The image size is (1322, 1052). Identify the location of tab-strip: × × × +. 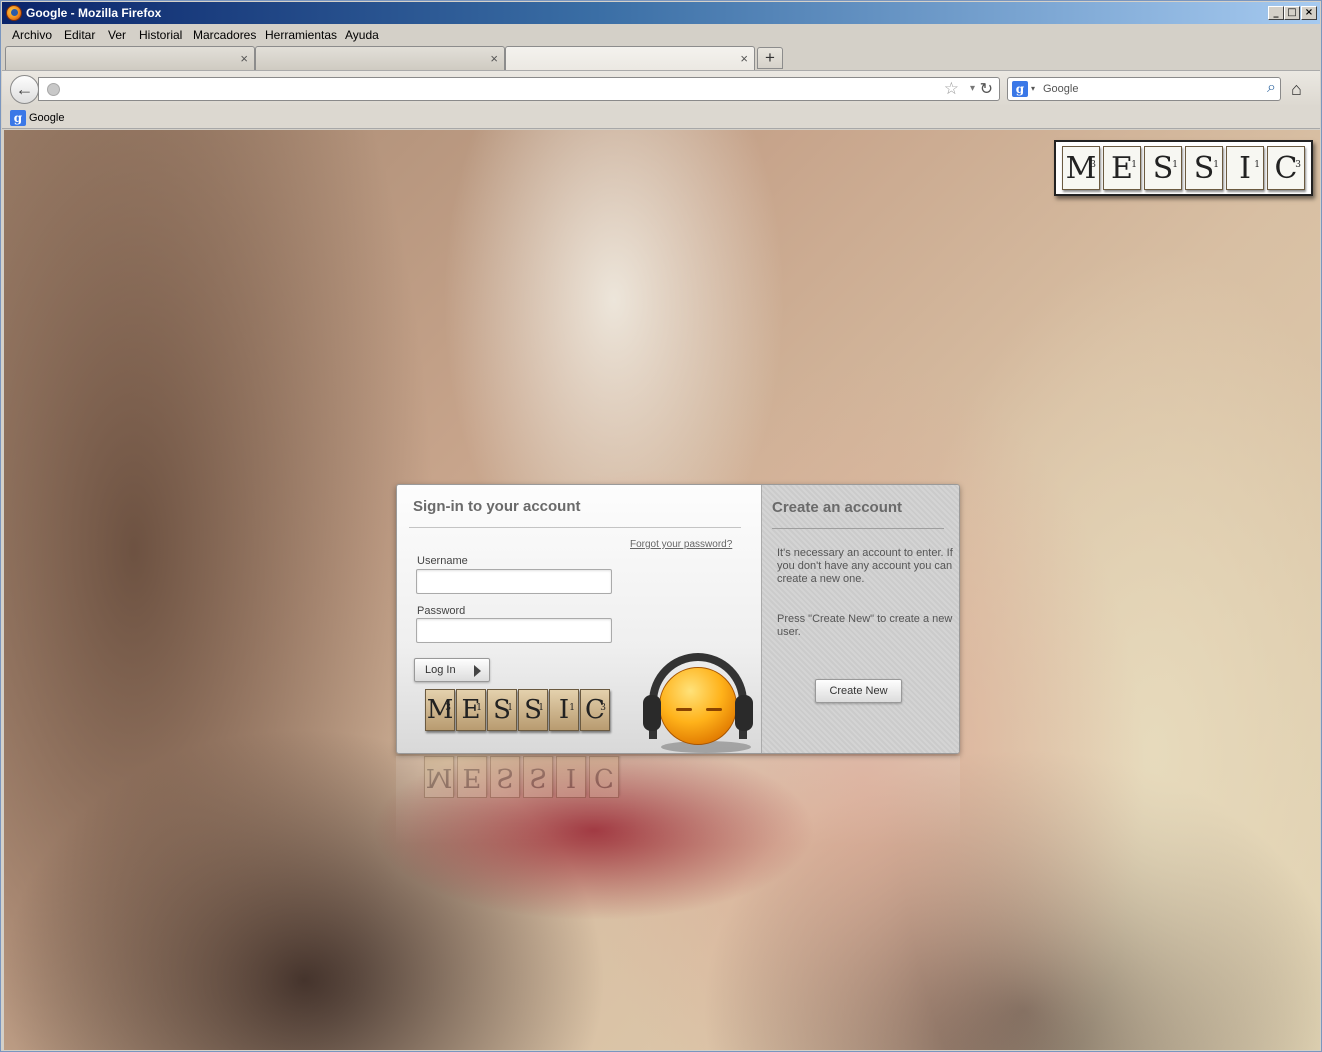
(661, 58).